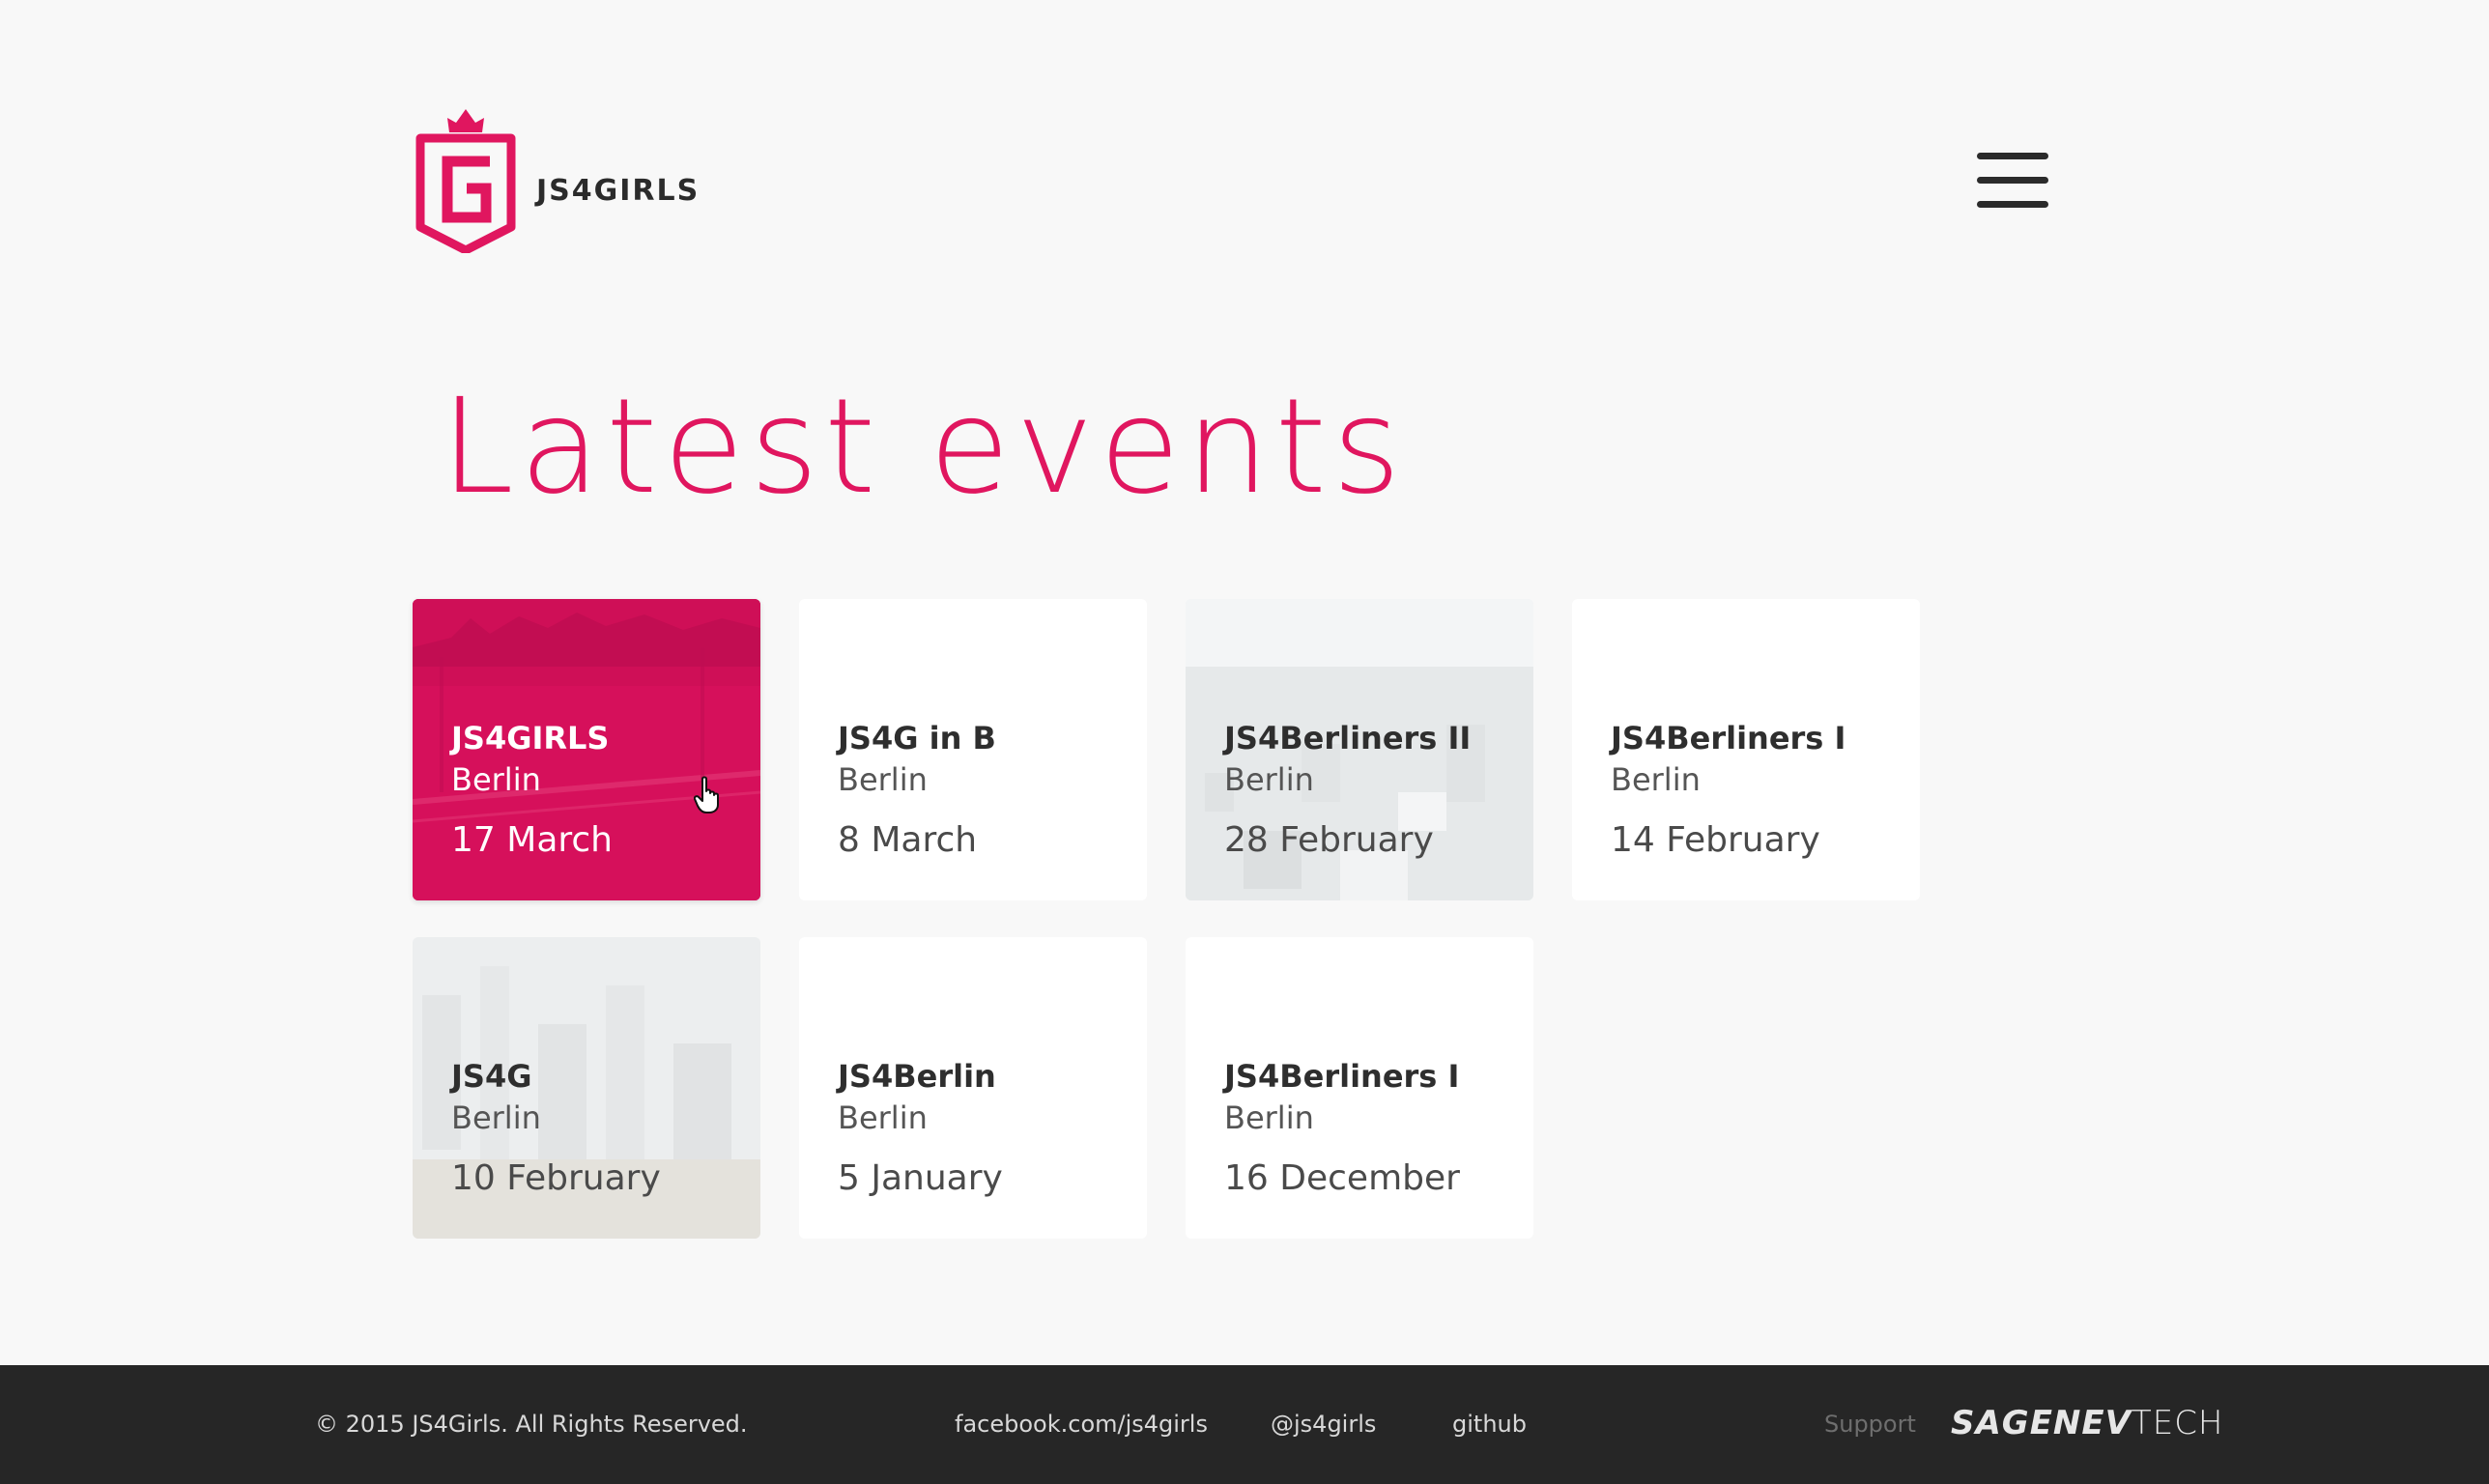  I want to click on crown-shield-logo-icon, so click(465, 181).